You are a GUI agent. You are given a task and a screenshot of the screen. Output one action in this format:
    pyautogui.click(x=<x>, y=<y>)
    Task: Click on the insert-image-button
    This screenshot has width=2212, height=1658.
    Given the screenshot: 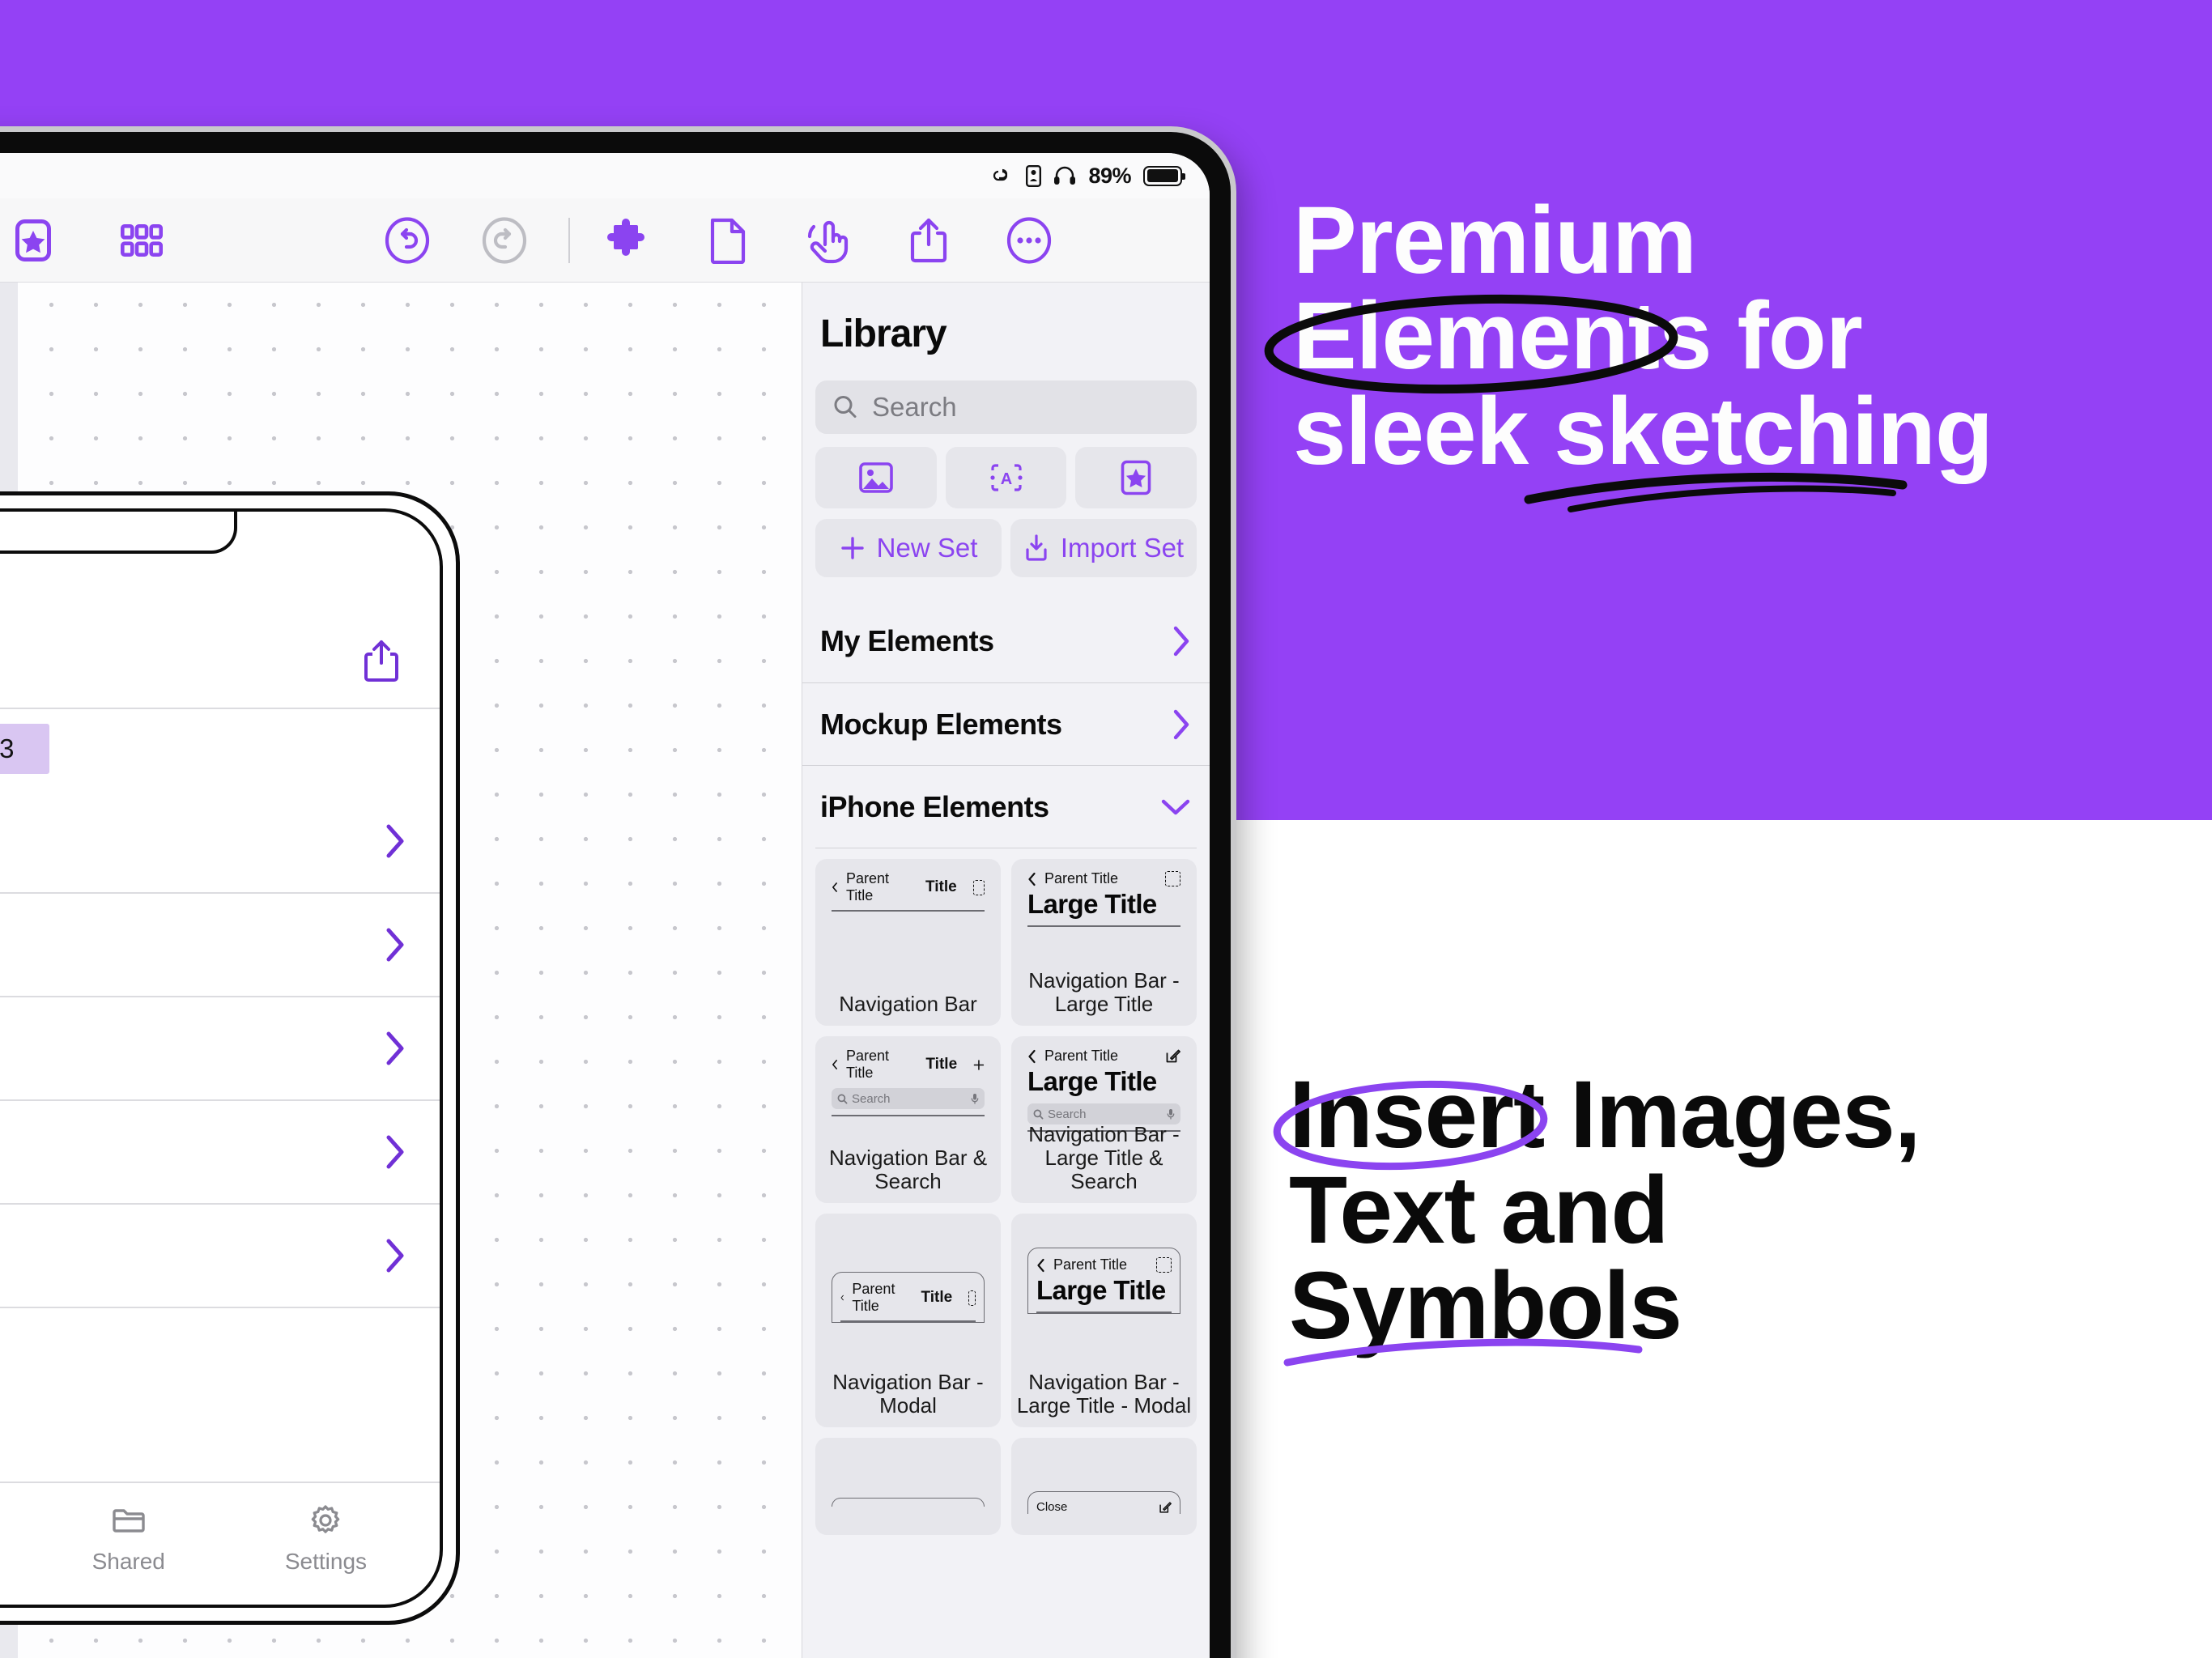 What is the action you would take?
    pyautogui.click(x=876, y=477)
    